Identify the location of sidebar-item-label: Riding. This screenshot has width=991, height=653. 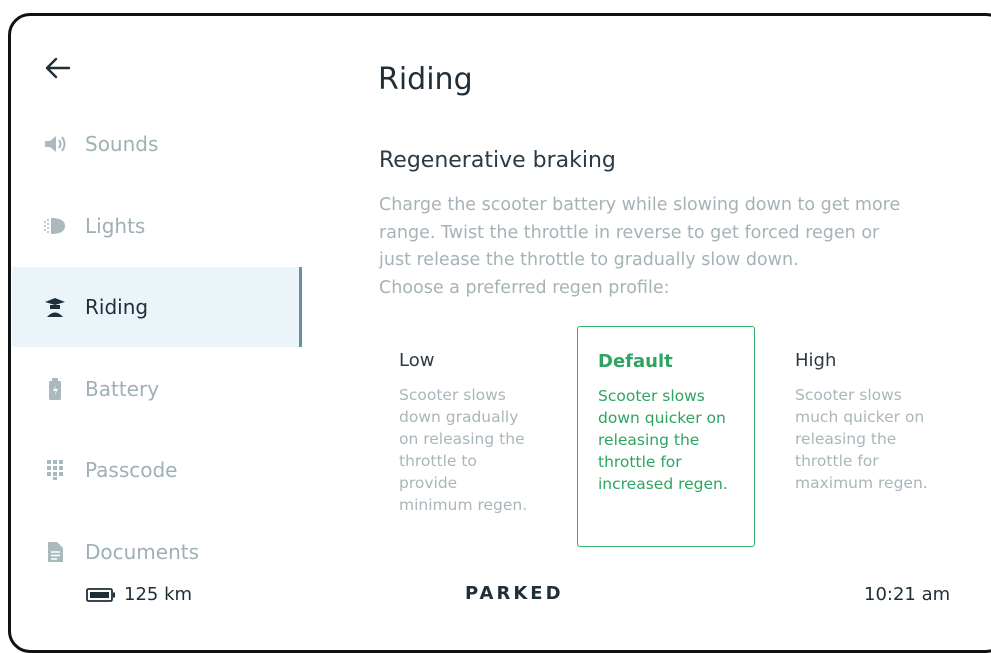
(117, 307).